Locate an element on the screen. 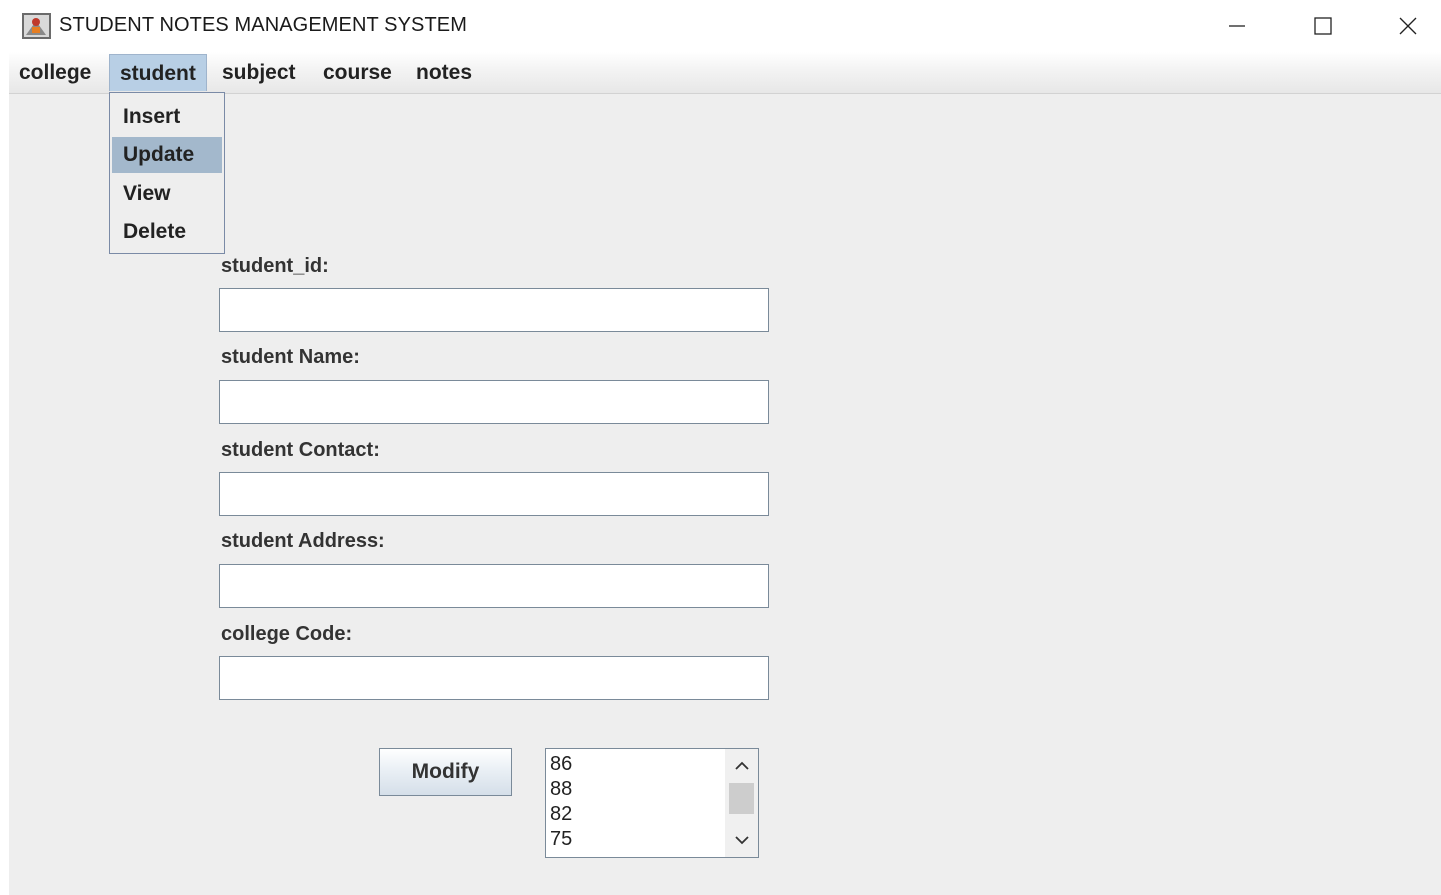  student-id-label: student_id: is located at coordinates (275, 266).